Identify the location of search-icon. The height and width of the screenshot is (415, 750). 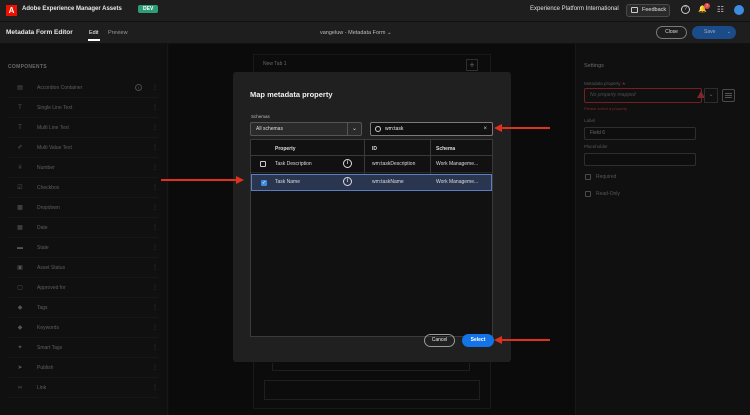
(378, 129).